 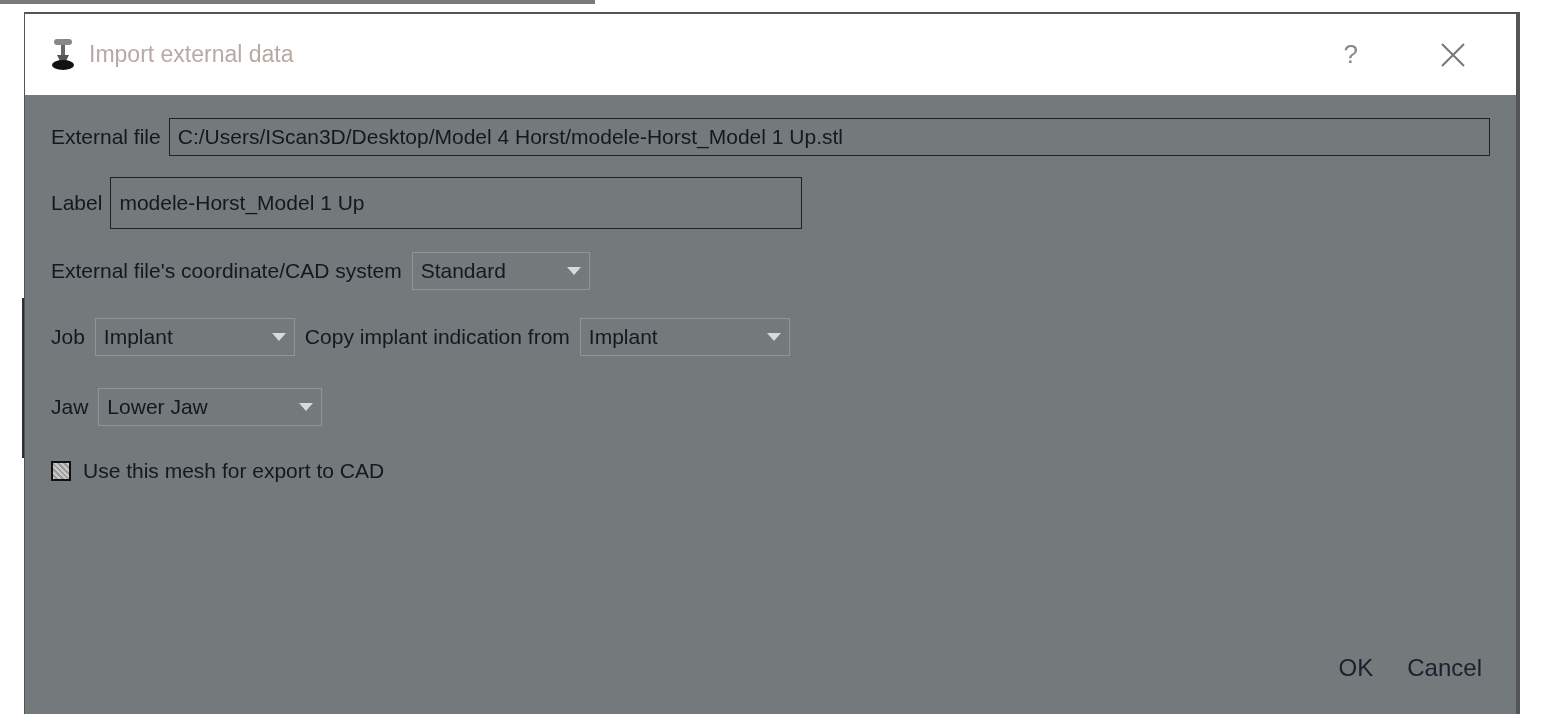 I want to click on ok-button: OK, so click(x=1356, y=668).